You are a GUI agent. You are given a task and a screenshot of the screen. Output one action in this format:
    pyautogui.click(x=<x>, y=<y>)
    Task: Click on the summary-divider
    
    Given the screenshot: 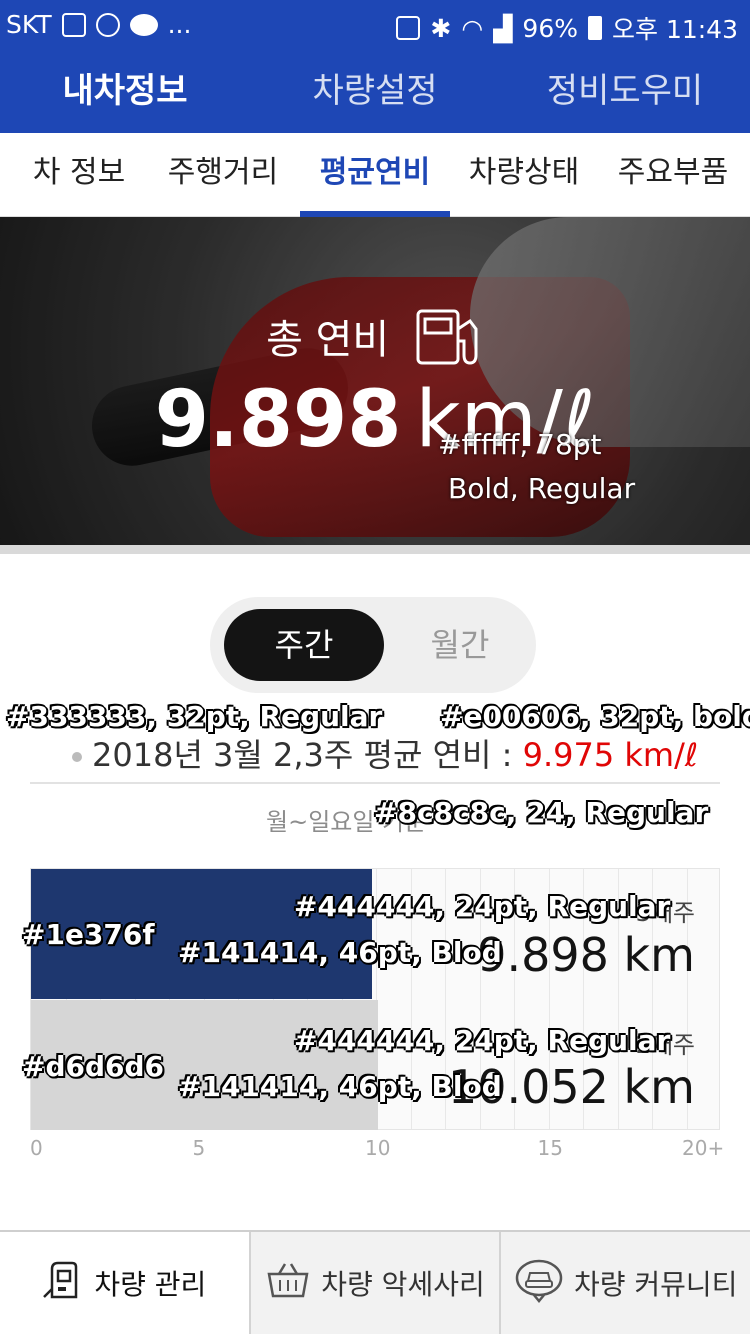 What is the action you would take?
    pyautogui.click(x=375, y=783)
    